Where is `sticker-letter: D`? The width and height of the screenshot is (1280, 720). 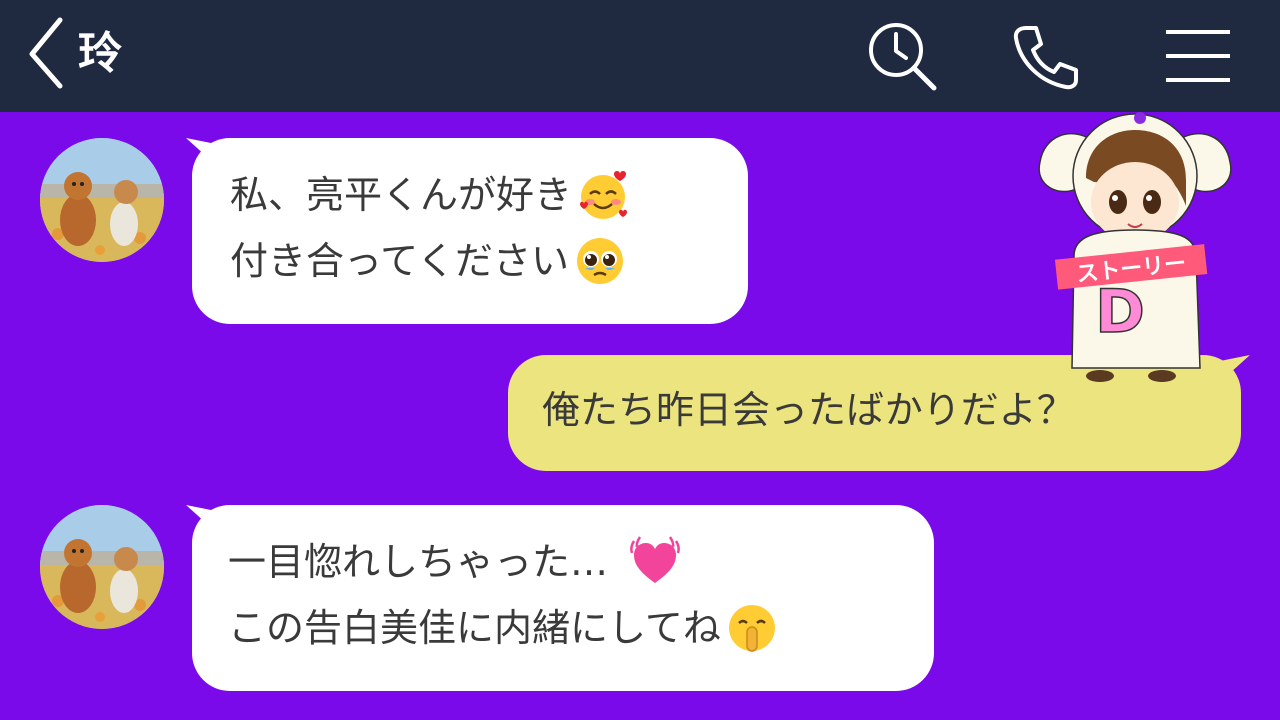 sticker-letter: D is located at coordinates (1120, 312).